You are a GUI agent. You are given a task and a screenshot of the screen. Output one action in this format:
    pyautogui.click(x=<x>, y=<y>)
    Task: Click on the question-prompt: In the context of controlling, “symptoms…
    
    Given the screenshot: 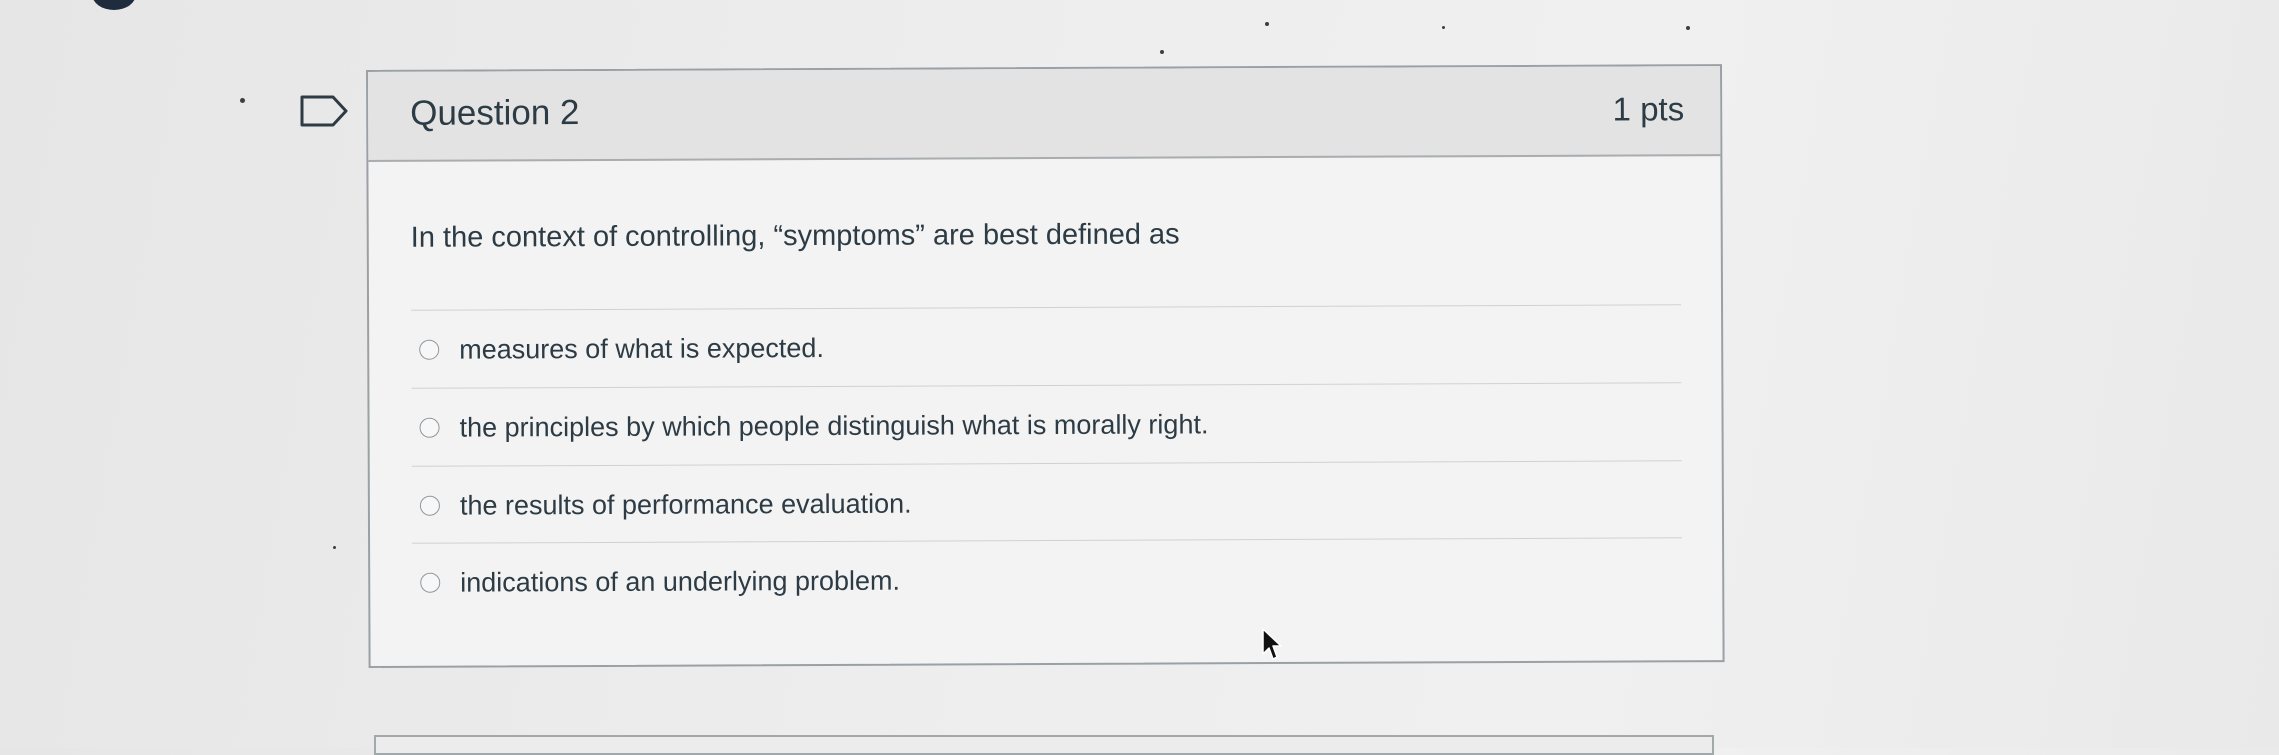 What is the action you would take?
    pyautogui.click(x=795, y=236)
    